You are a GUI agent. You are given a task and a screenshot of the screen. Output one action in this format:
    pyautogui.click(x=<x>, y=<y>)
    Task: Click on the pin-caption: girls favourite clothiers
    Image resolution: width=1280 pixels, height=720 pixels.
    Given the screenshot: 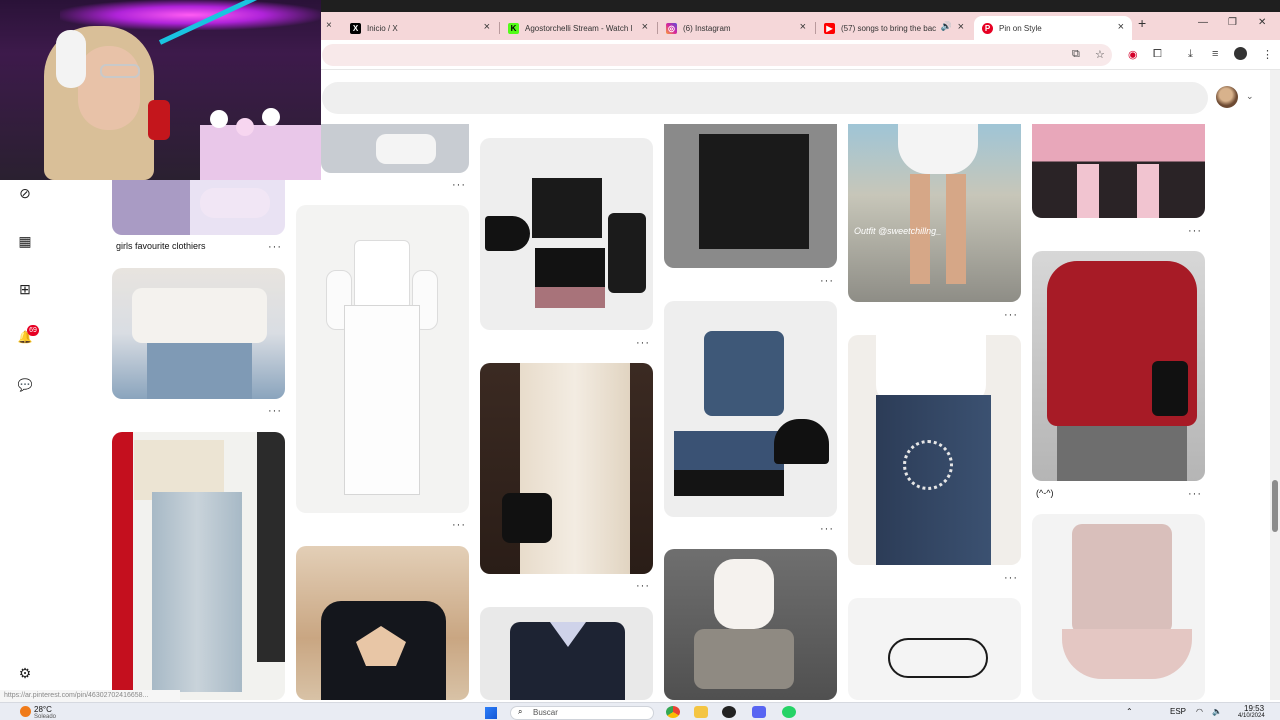 What is the action you would take?
    pyautogui.click(x=161, y=246)
    